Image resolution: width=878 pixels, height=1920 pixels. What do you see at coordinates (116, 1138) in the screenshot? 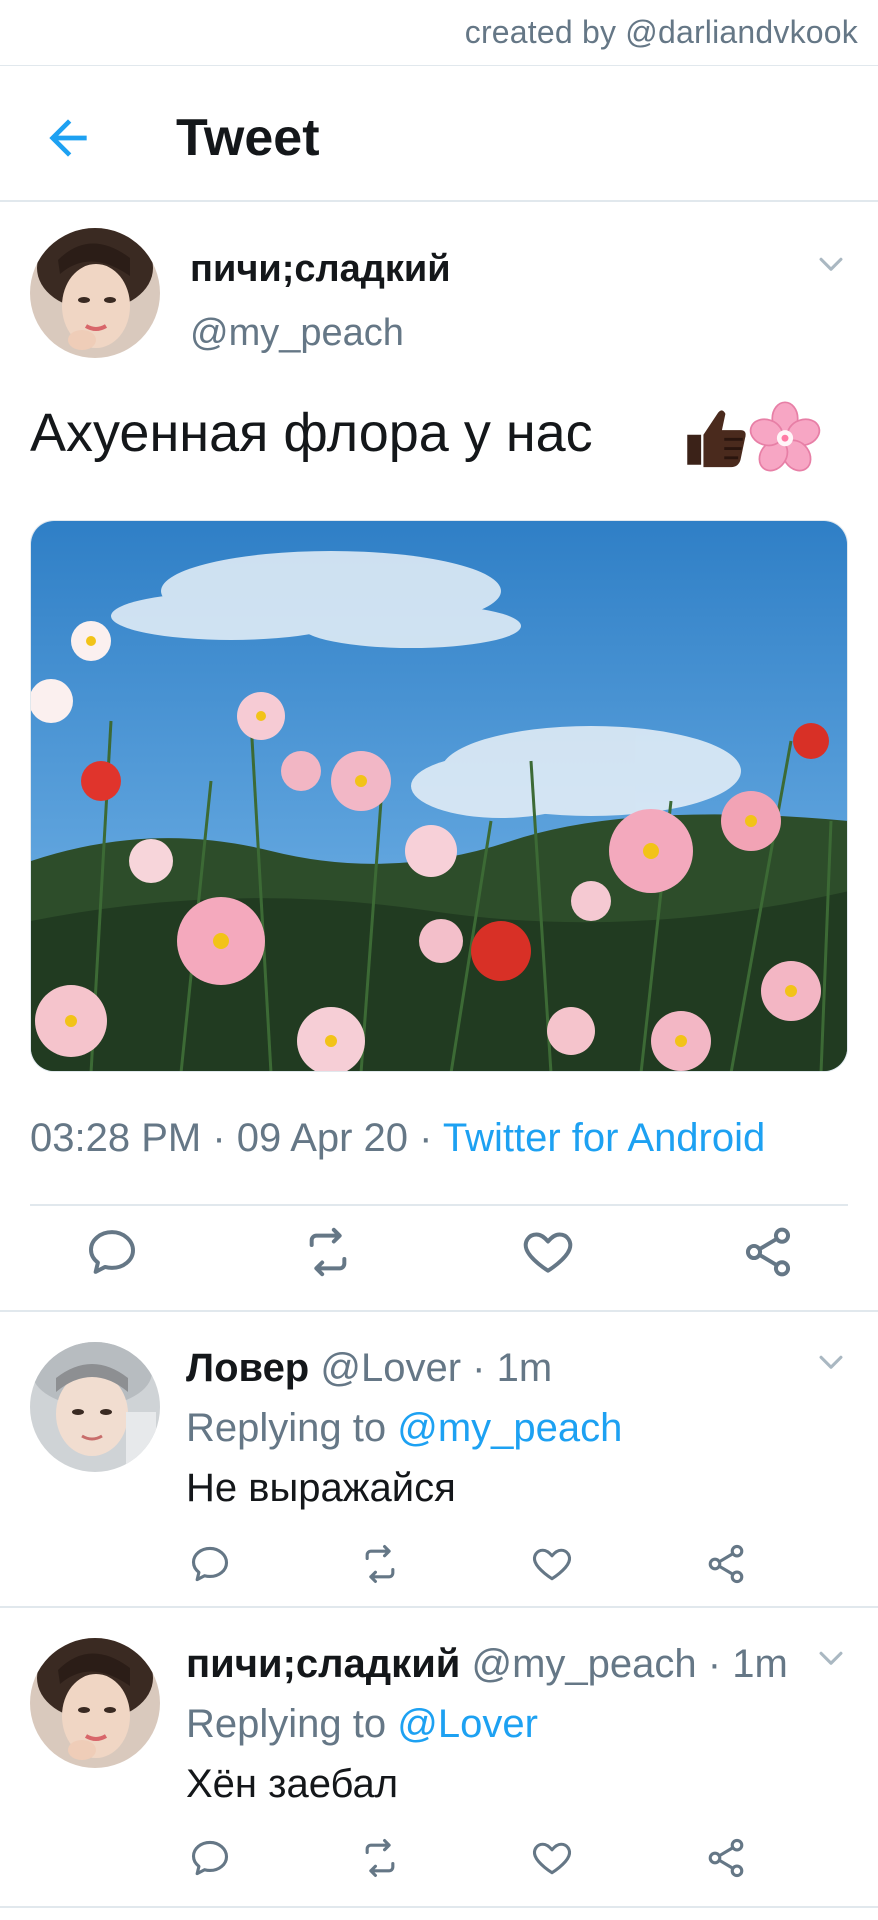
I see `tweet-time: 03:28 PM` at bounding box center [116, 1138].